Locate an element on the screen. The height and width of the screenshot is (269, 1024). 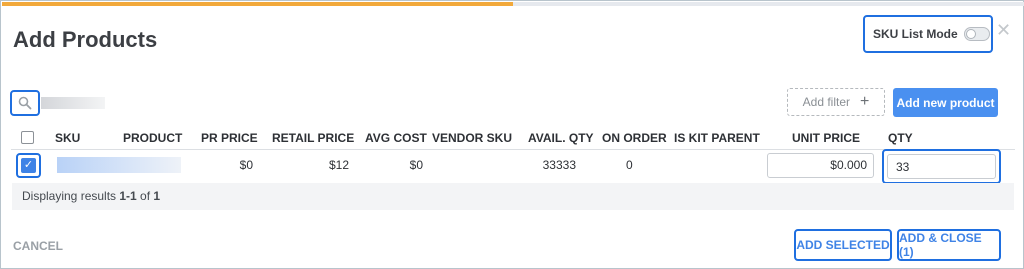
load-progress-bar is located at coordinates (513, 4).